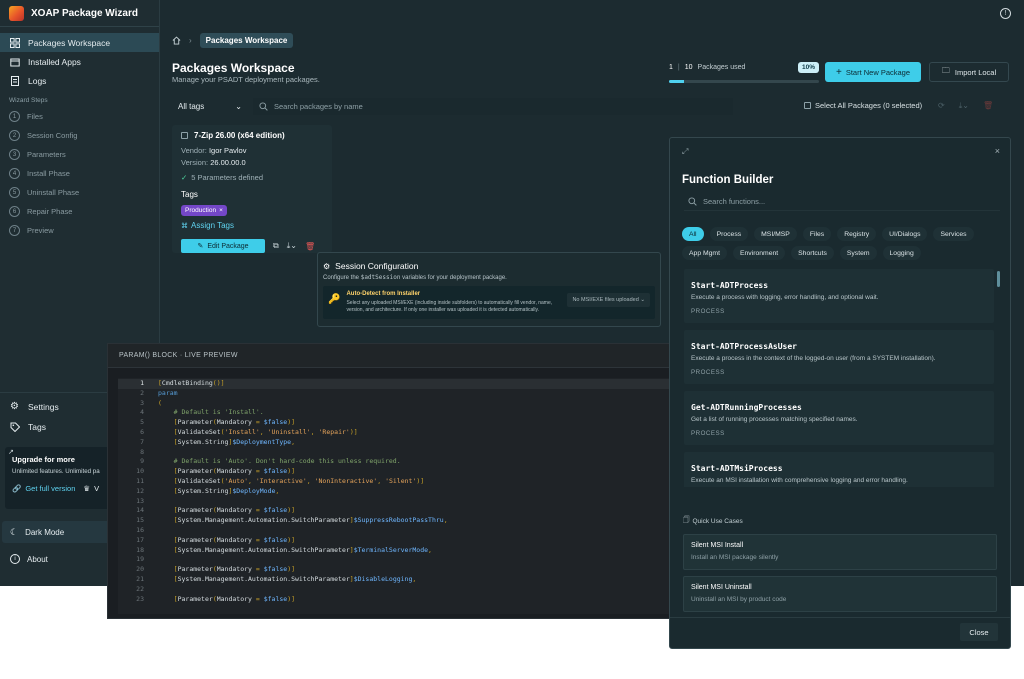 The image size is (1024, 679). Describe the element at coordinates (79, 135) in the screenshot. I see `wizard-step: 2 Session Config` at that location.